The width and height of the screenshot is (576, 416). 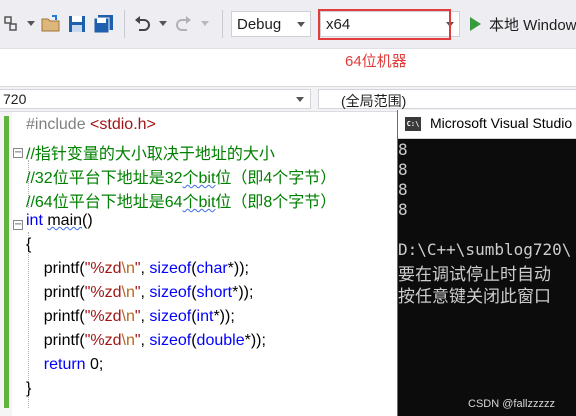 I want to click on toolbar: Debug x64 本地 Windows, so click(x=288, y=24).